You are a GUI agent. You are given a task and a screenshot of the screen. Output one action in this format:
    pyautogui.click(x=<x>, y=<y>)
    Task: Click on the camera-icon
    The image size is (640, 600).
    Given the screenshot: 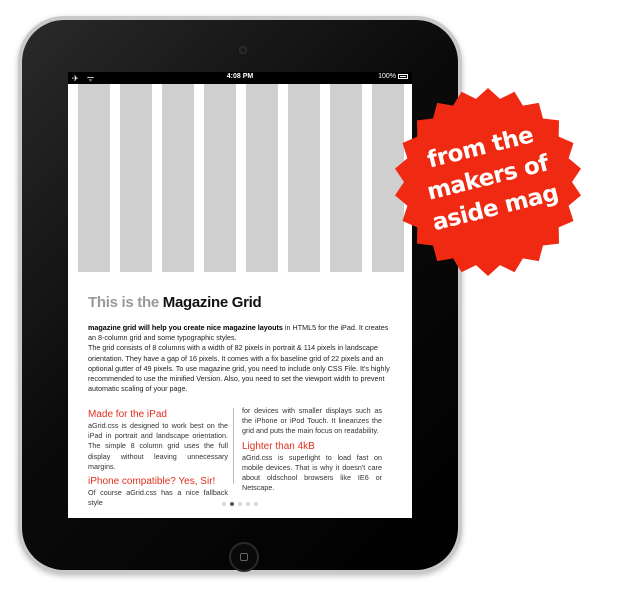 What is the action you would take?
    pyautogui.click(x=243, y=50)
    